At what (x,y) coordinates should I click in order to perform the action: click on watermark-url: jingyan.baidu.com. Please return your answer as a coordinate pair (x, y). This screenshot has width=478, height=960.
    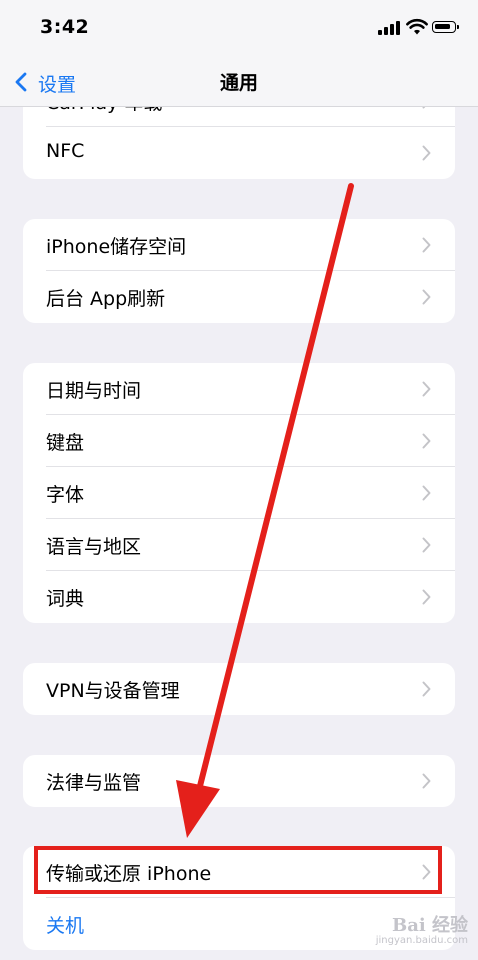
    Looking at the image, I should click on (421, 940).